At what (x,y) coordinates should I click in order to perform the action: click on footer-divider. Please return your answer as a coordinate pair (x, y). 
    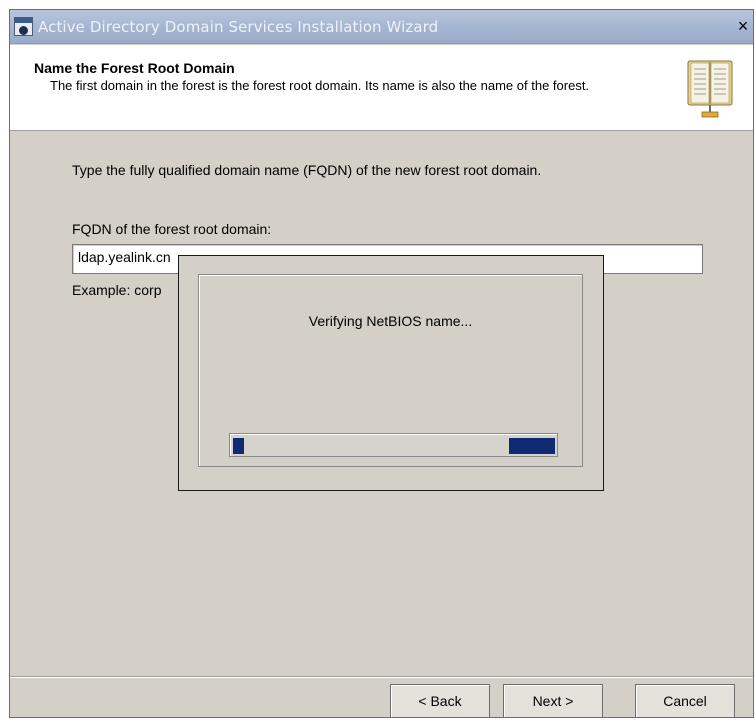
    Looking at the image, I should click on (381, 677).